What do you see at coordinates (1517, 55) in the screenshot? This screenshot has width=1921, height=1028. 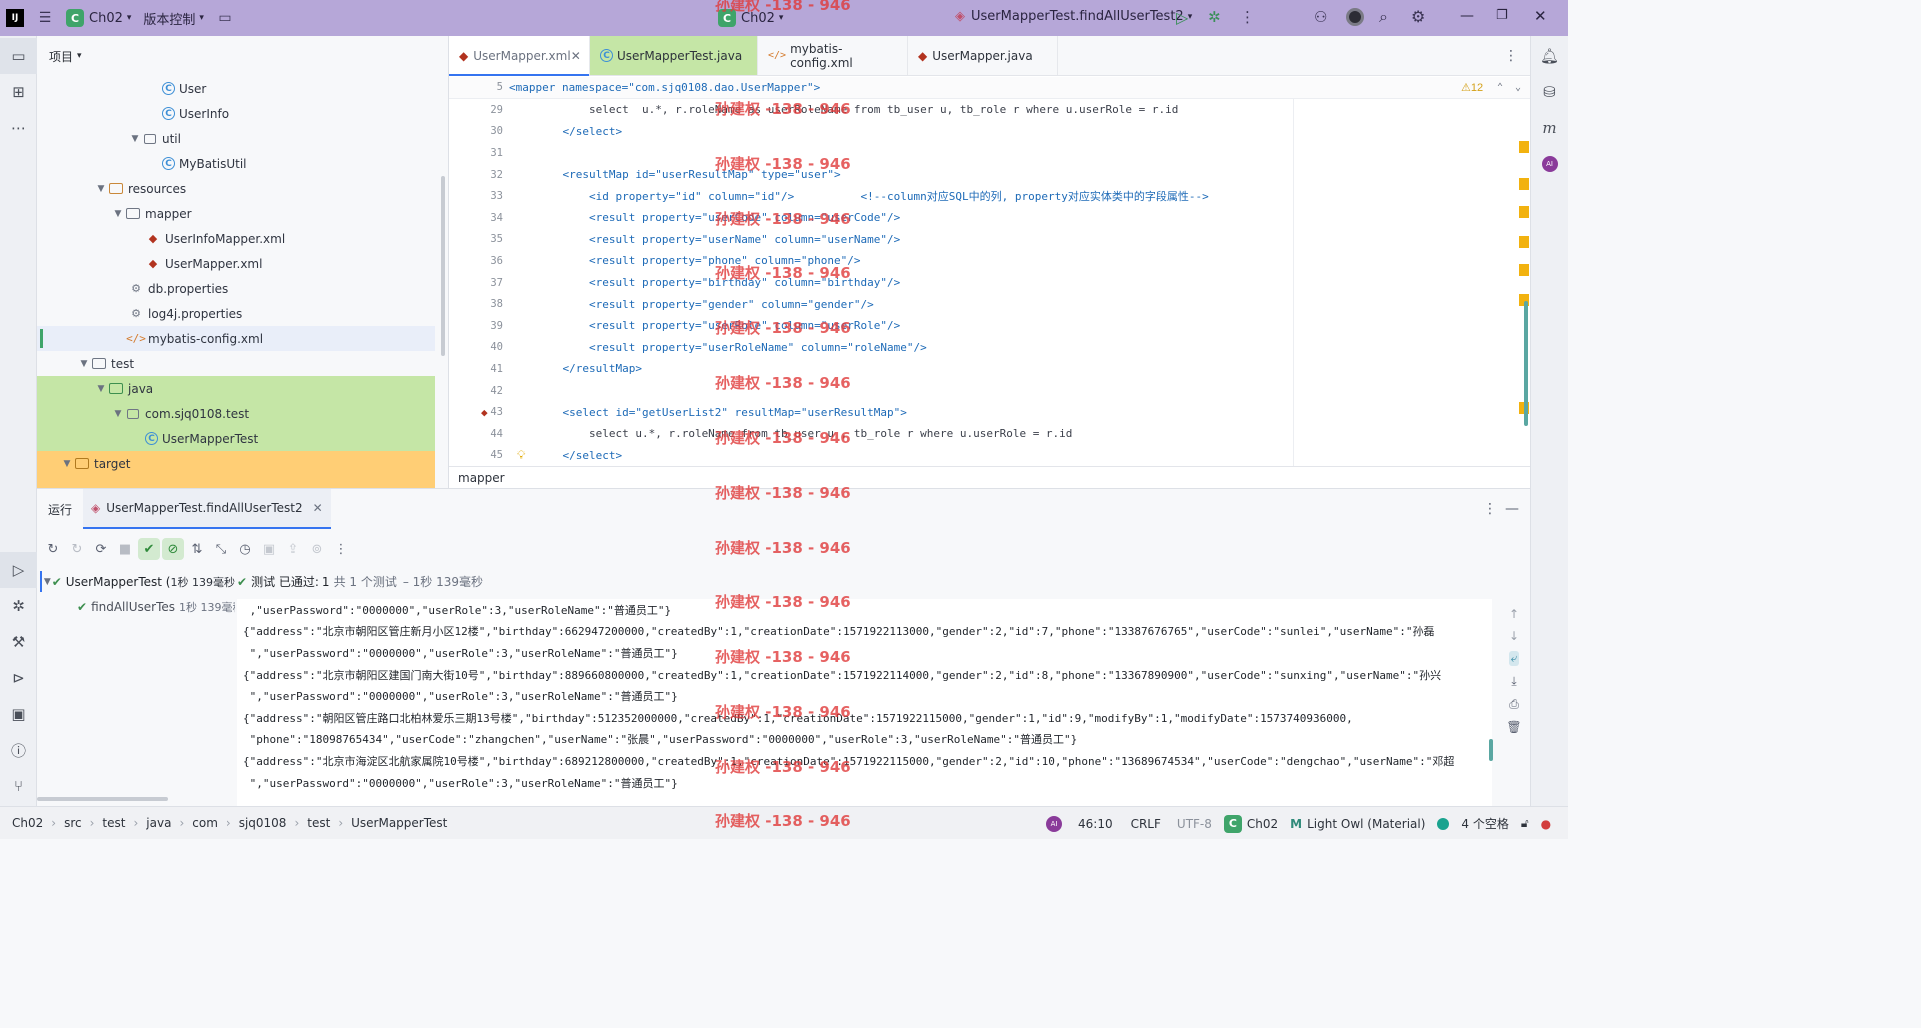 I see `tabs-more-button: ⋮` at bounding box center [1517, 55].